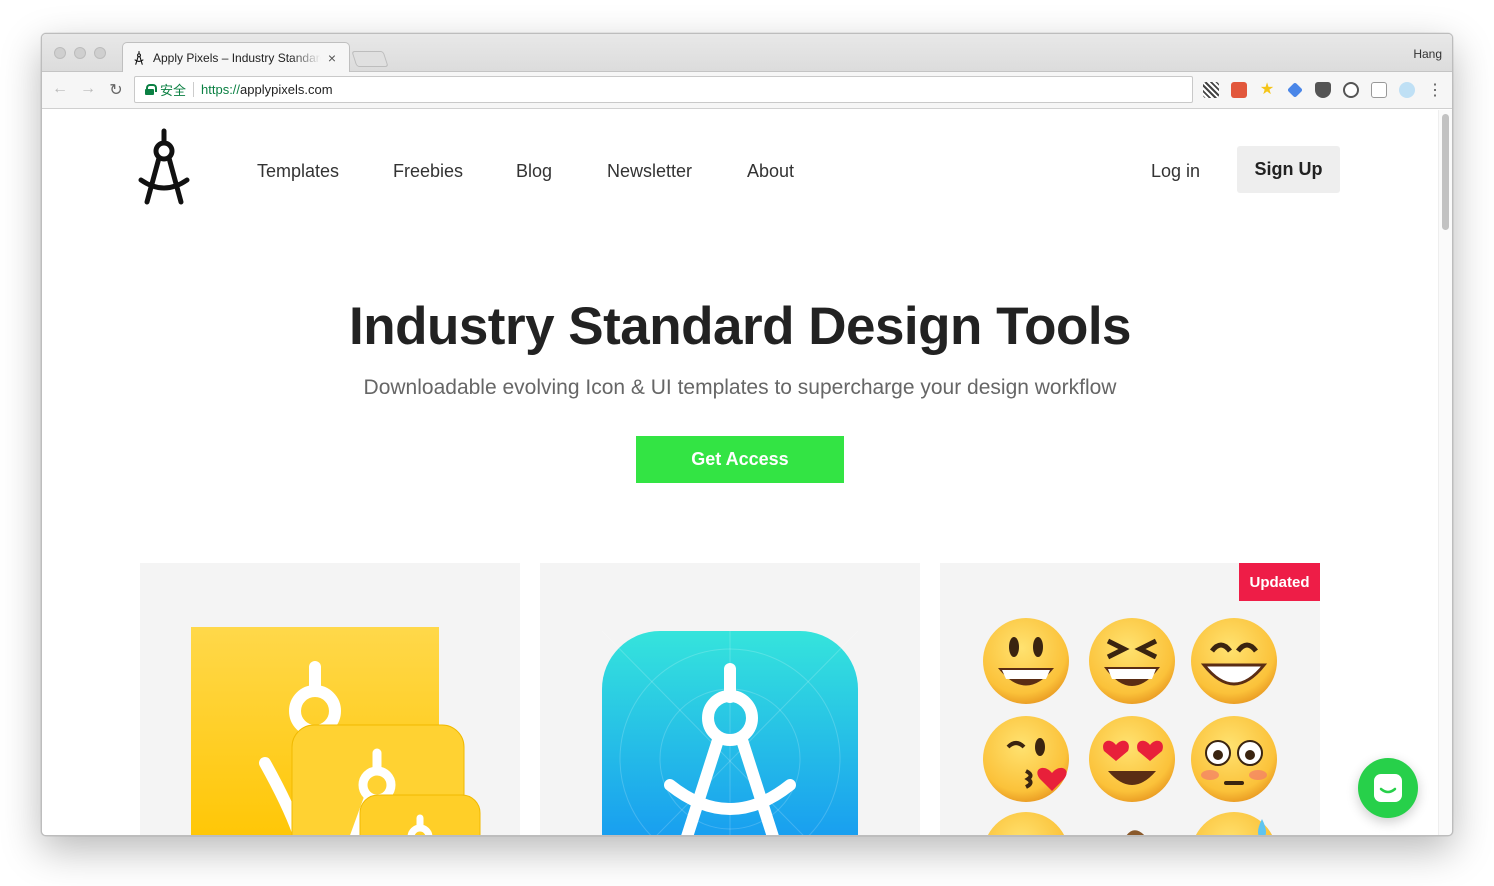  Describe the element at coordinates (1211, 90) in the screenshot. I see `qr-code-extension-icon` at that location.